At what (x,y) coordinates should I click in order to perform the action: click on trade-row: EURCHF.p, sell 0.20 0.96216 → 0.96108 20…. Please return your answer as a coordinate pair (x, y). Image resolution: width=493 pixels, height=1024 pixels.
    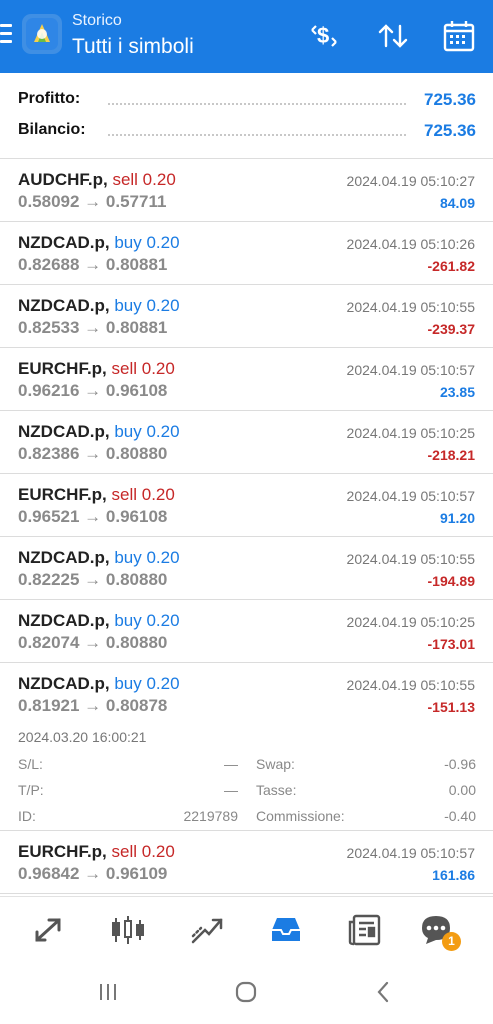
    Looking at the image, I should click on (246, 379).